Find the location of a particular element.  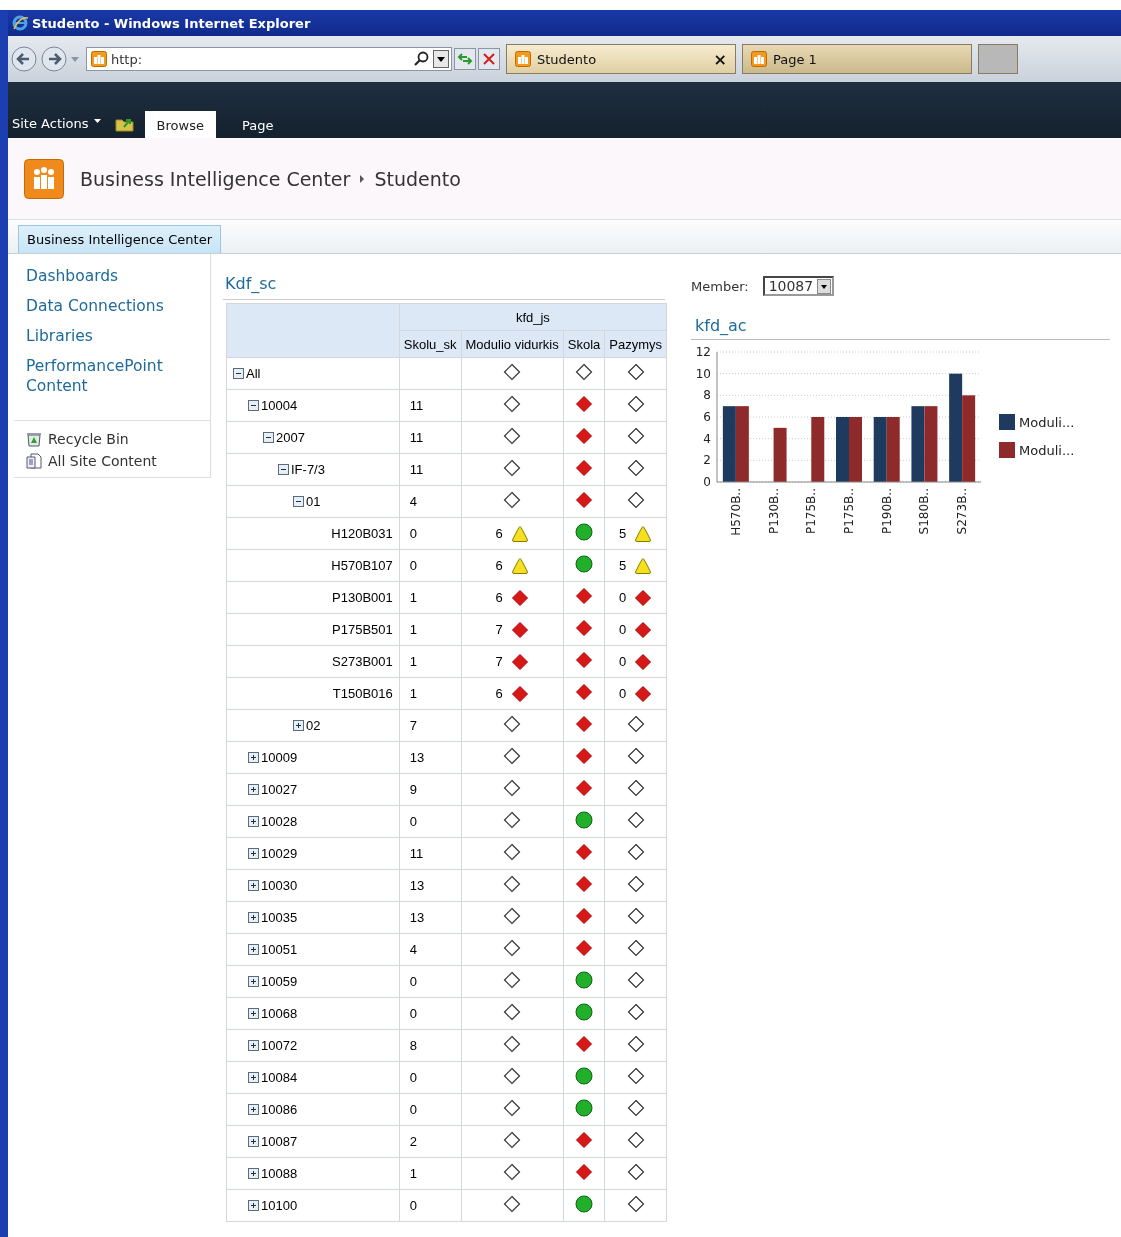

chart-title: kfd_ac is located at coordinates (900, 328).